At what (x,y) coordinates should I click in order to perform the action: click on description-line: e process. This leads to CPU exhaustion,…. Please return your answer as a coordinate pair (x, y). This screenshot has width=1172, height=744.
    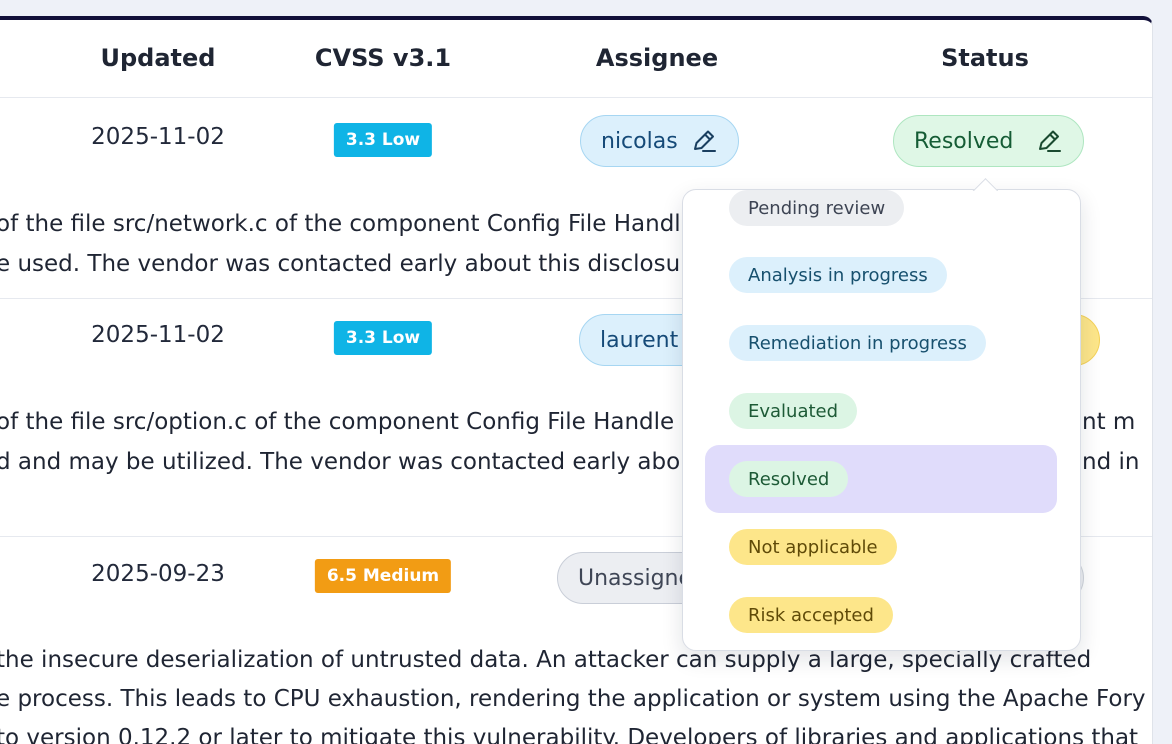
    Looking at the image, I should click on (573, 699).